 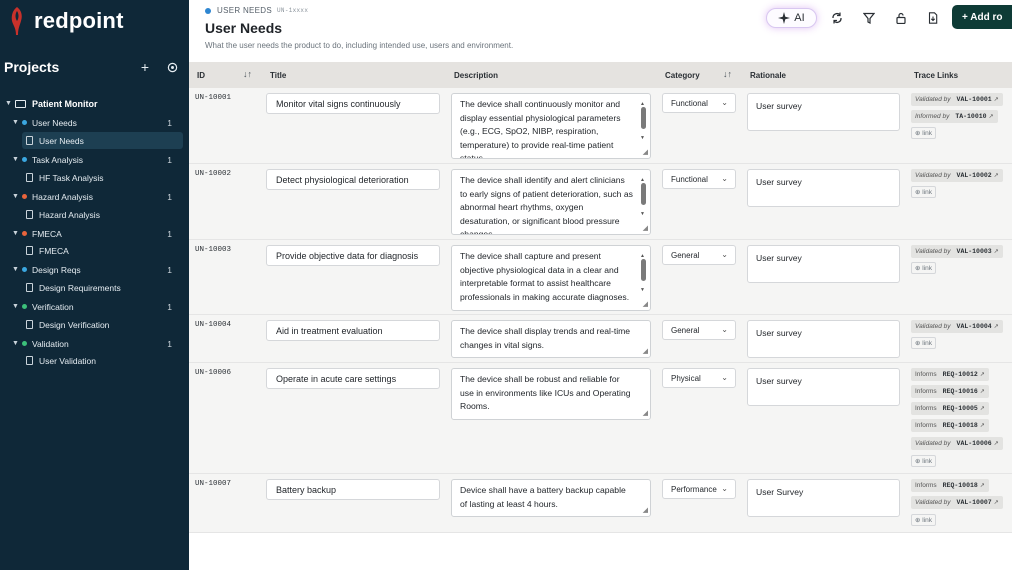 What do you see at coordinates (682, 75) in the screenshot?
I see `column-header-category: Category` at bounding box center [682, 75].